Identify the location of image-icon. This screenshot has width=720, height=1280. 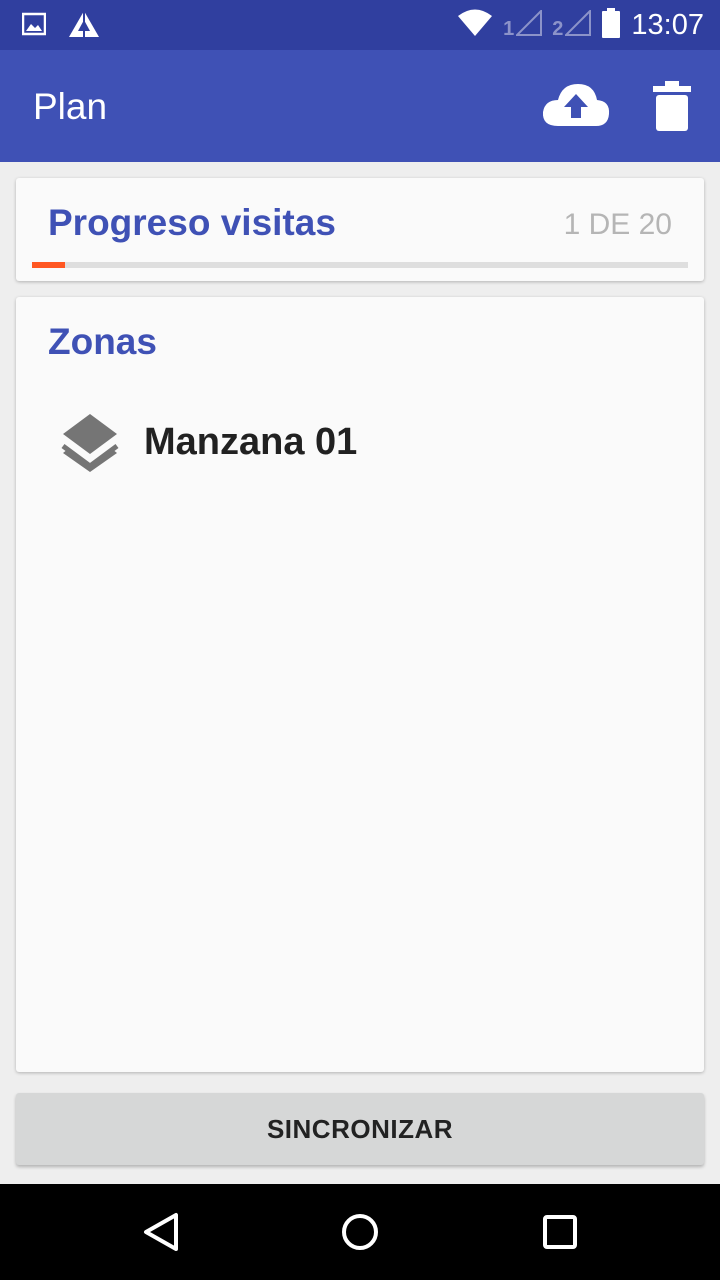
(34, 26).